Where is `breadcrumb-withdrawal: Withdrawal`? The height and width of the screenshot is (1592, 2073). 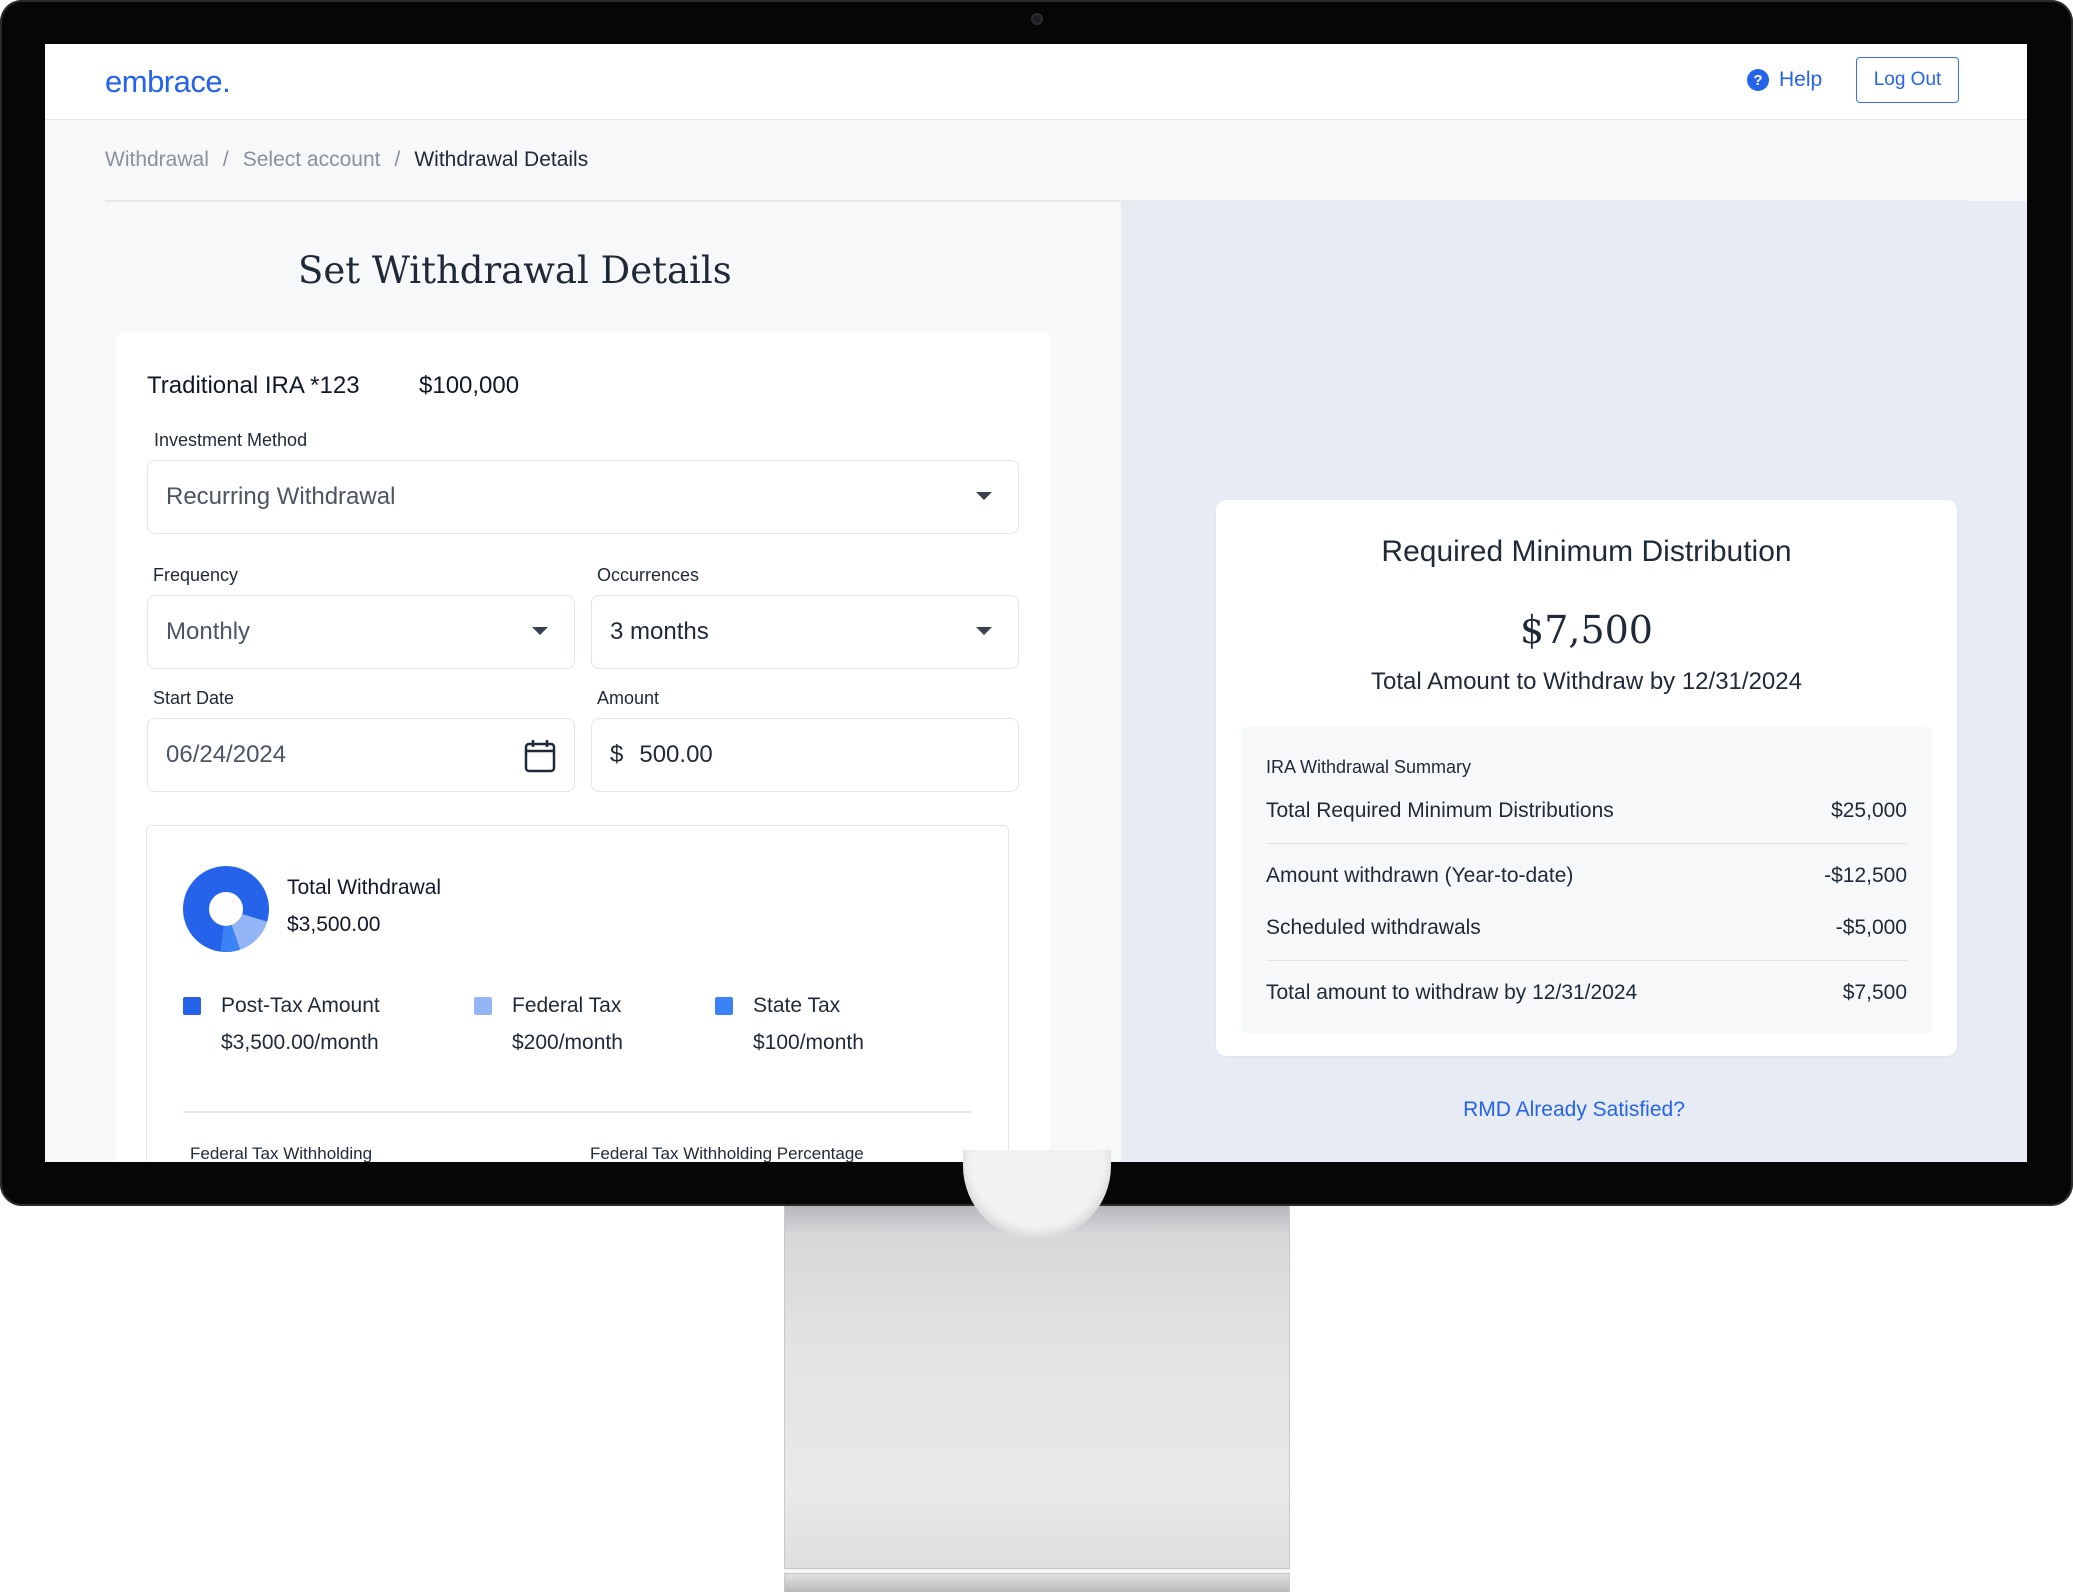 breadcrumb-withdrawal: Withdrawal is located at coordinates (157, 160).